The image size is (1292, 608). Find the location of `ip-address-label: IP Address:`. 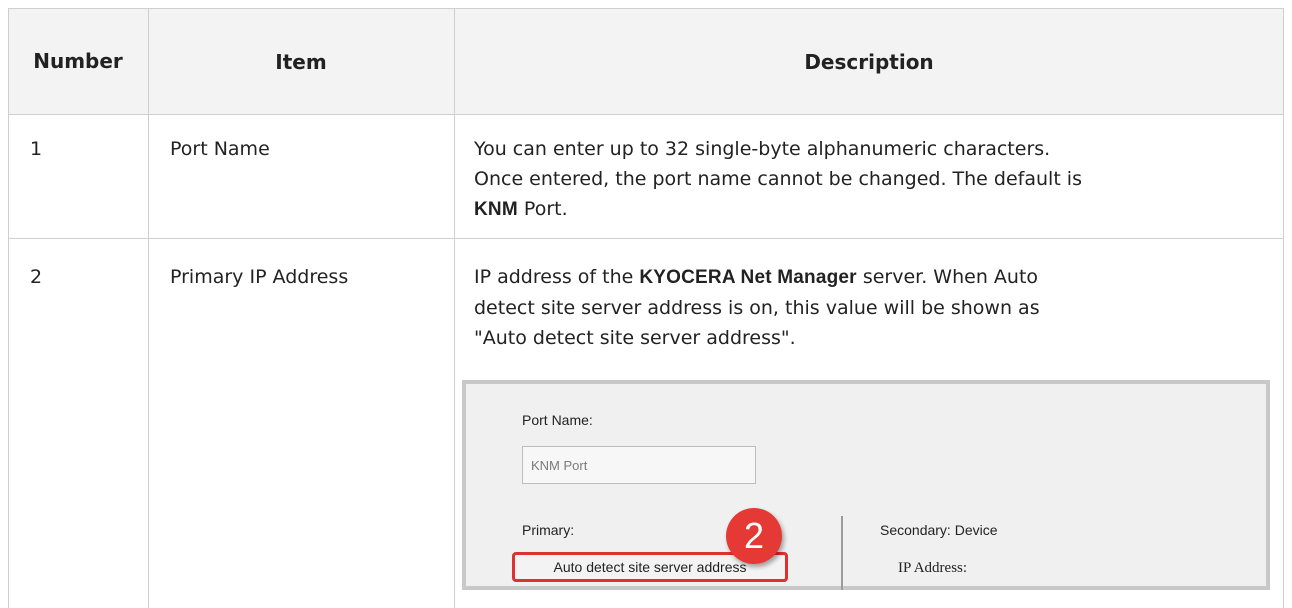

ip-address-label: IP Address: is located at coordinates (933, 568).